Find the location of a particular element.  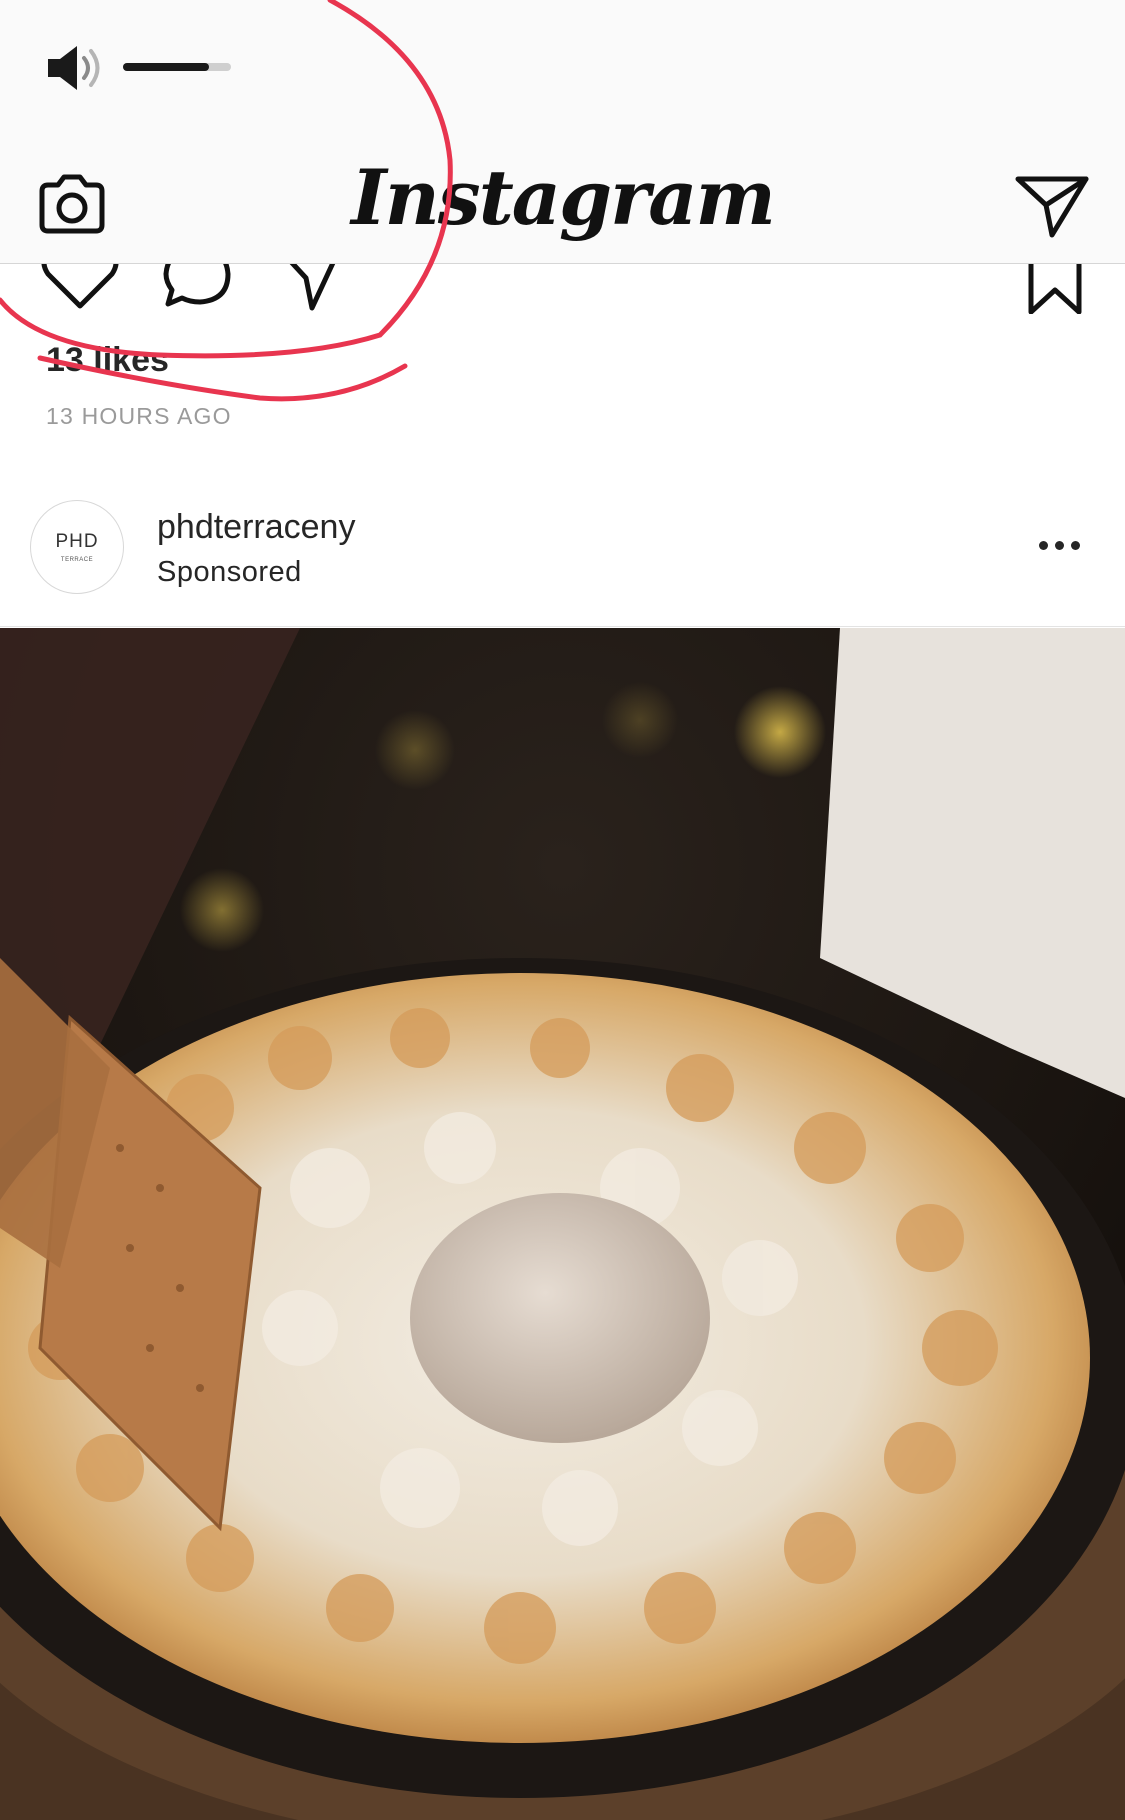

comment-icon is located at coordinates (198, 289).